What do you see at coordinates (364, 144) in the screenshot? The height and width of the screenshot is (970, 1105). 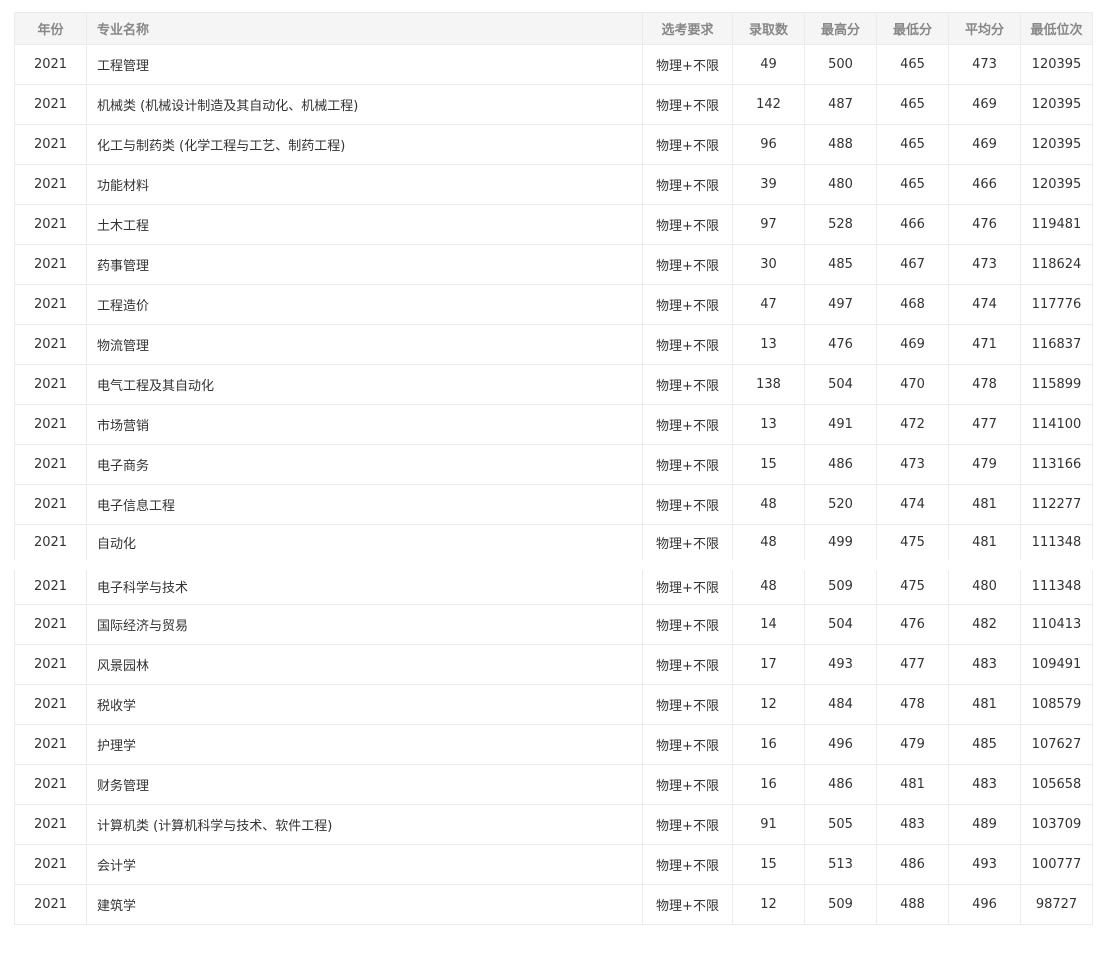 I see `cell-major-name: 化工与制药类 (化学工程与工艺、制药工程)` at bounding box center [364, 144].